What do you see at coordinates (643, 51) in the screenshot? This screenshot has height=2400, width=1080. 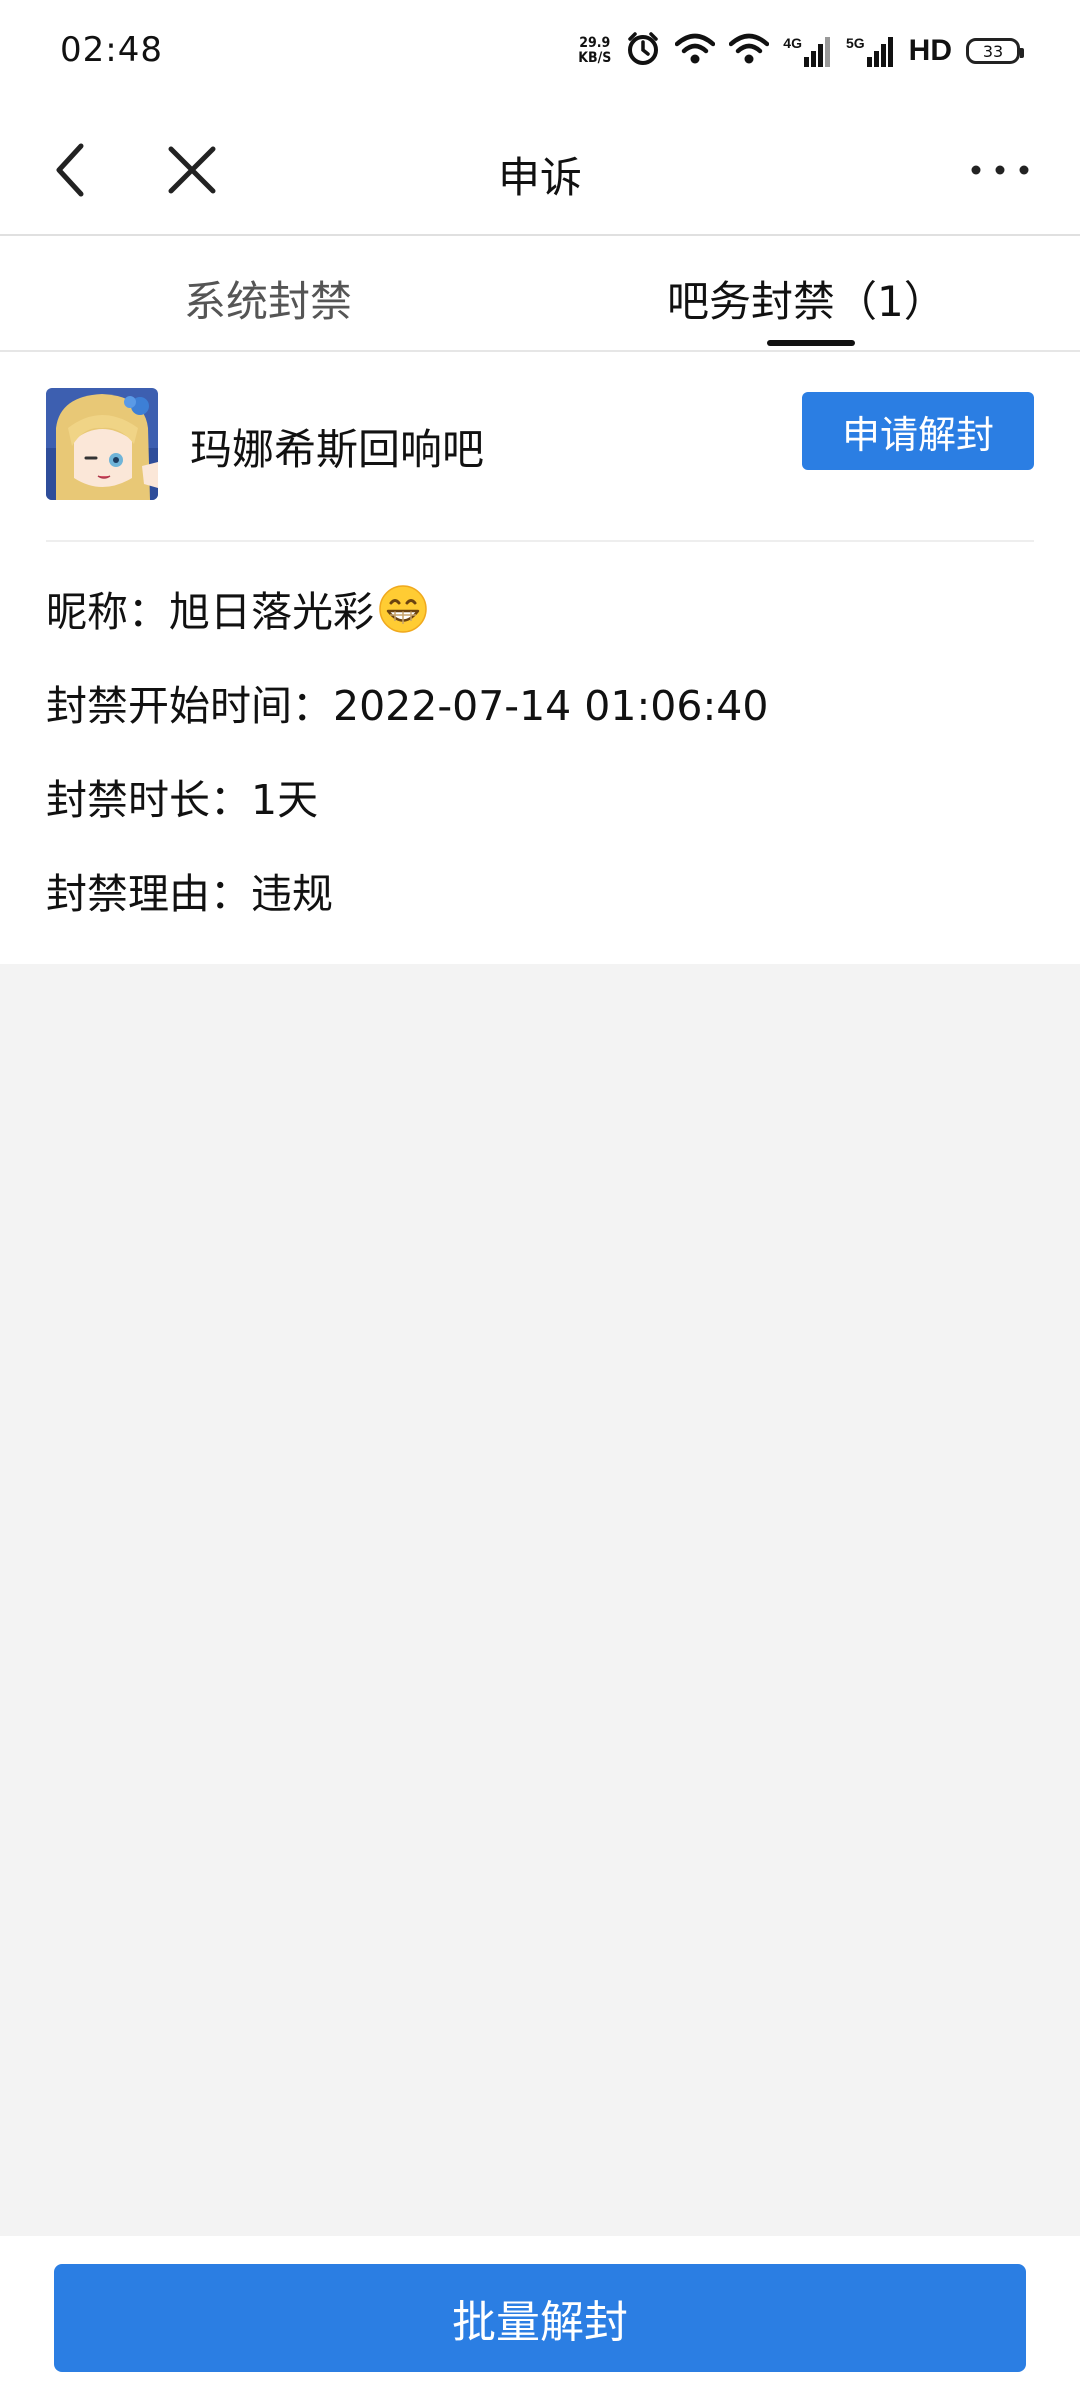 I see `alarm-icon` at bounding box center [643, 51].